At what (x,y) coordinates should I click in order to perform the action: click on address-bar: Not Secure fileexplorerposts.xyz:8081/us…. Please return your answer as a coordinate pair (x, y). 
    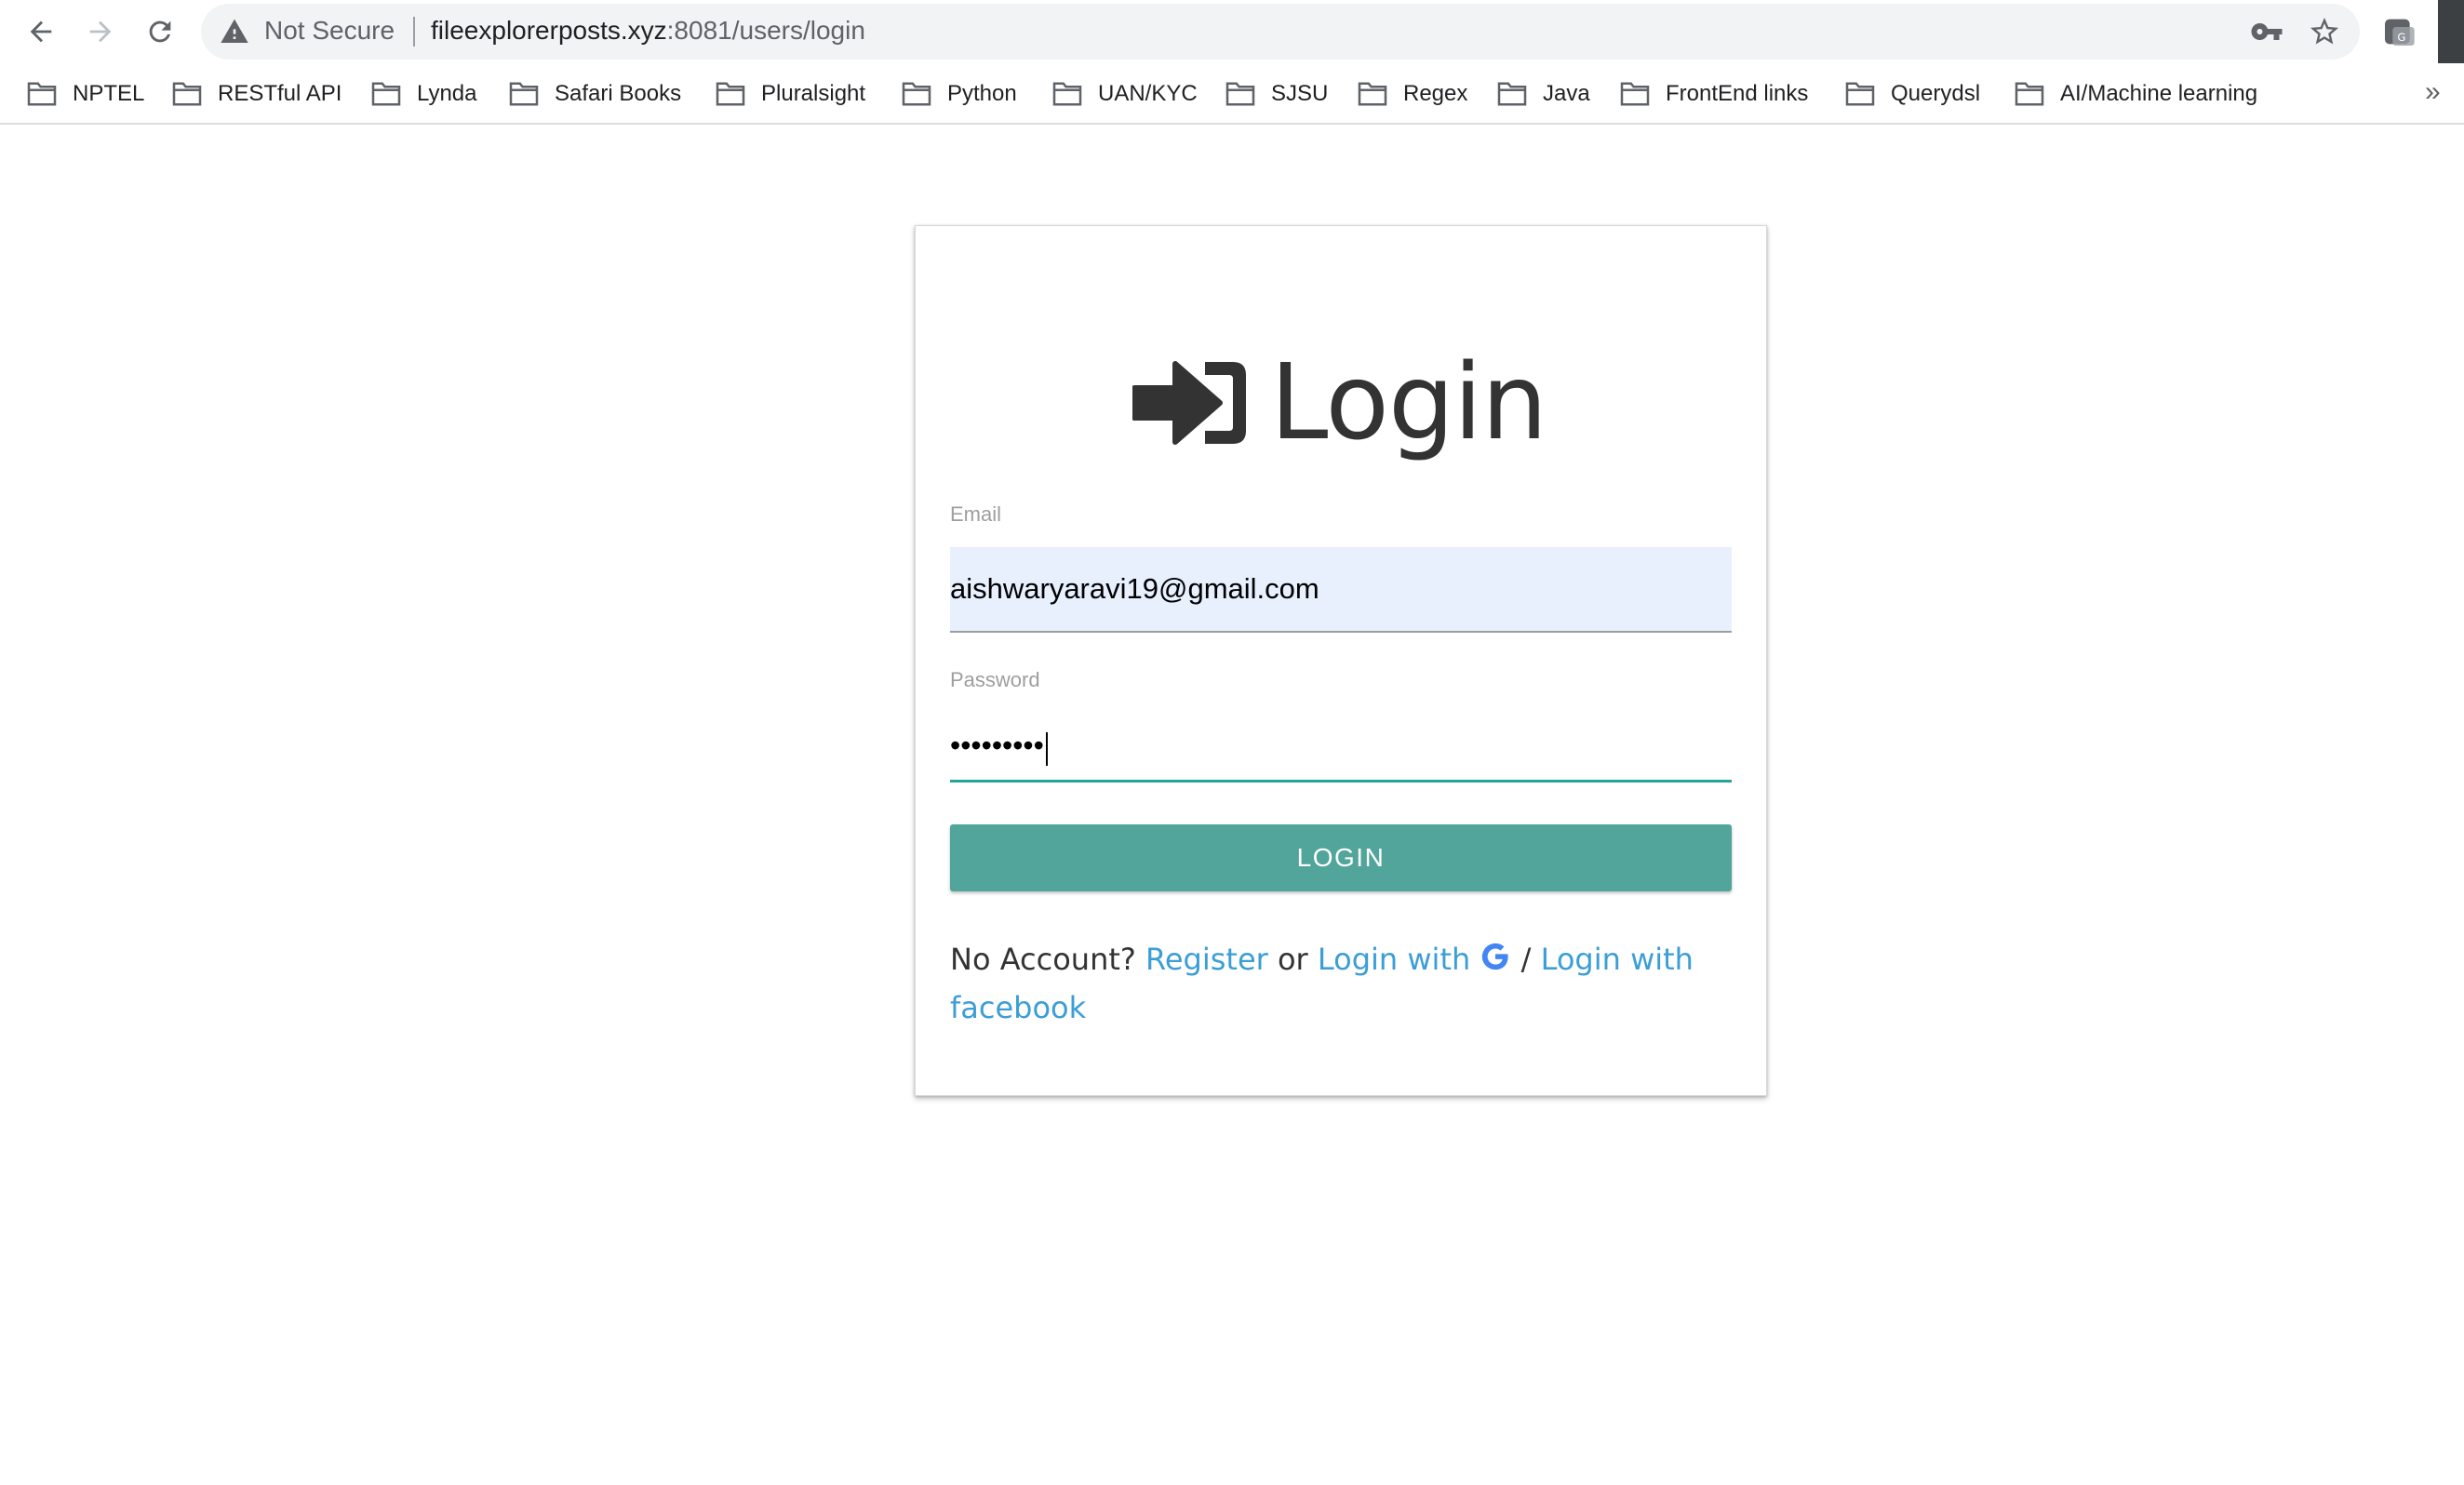
    Looking at the image, I should click on (1280, 32).